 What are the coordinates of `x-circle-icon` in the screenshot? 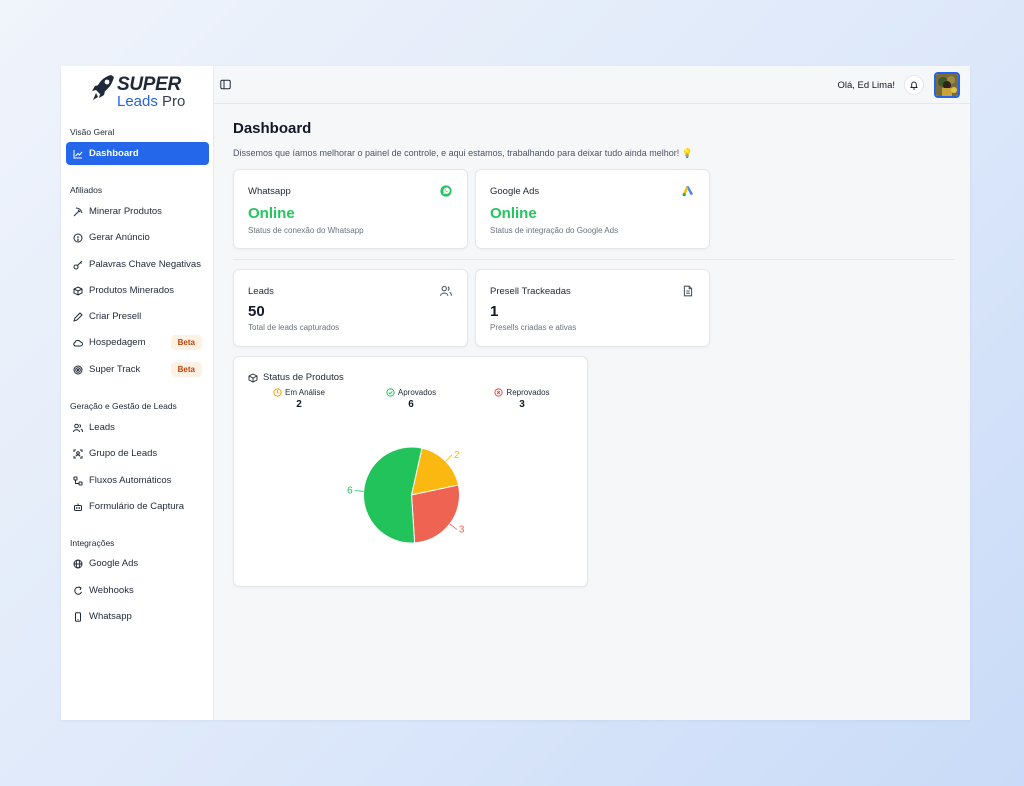 It's located at (499, 392).